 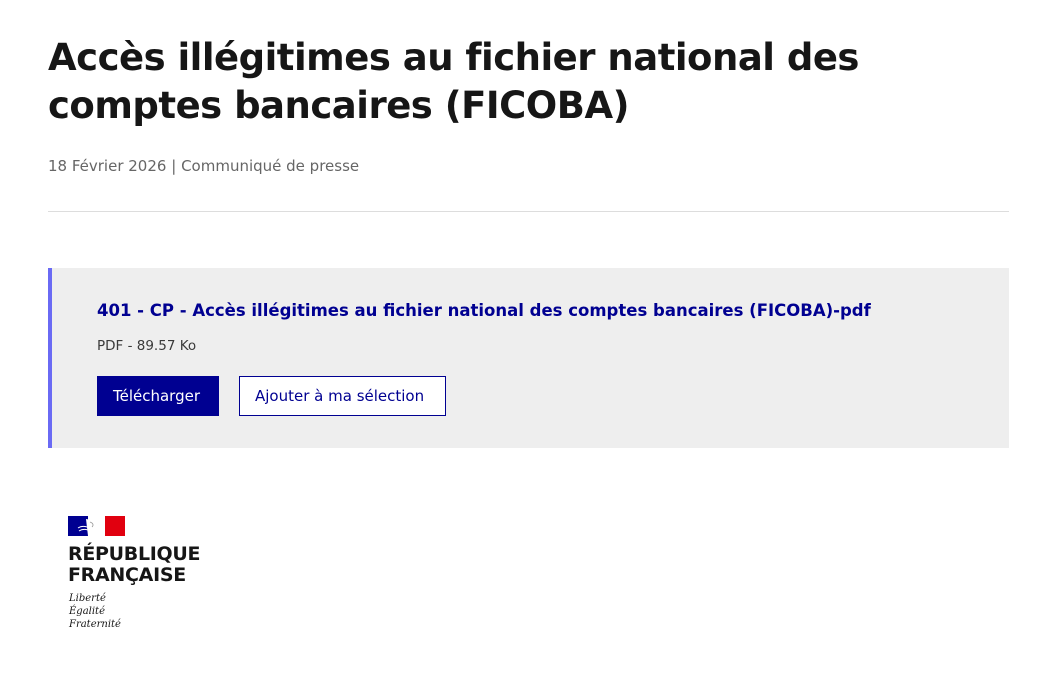 What do you see at coordinates (87, 611) in the screenshot?
I see `motto-egalite: Égalité` at bounding box center [87, 611].